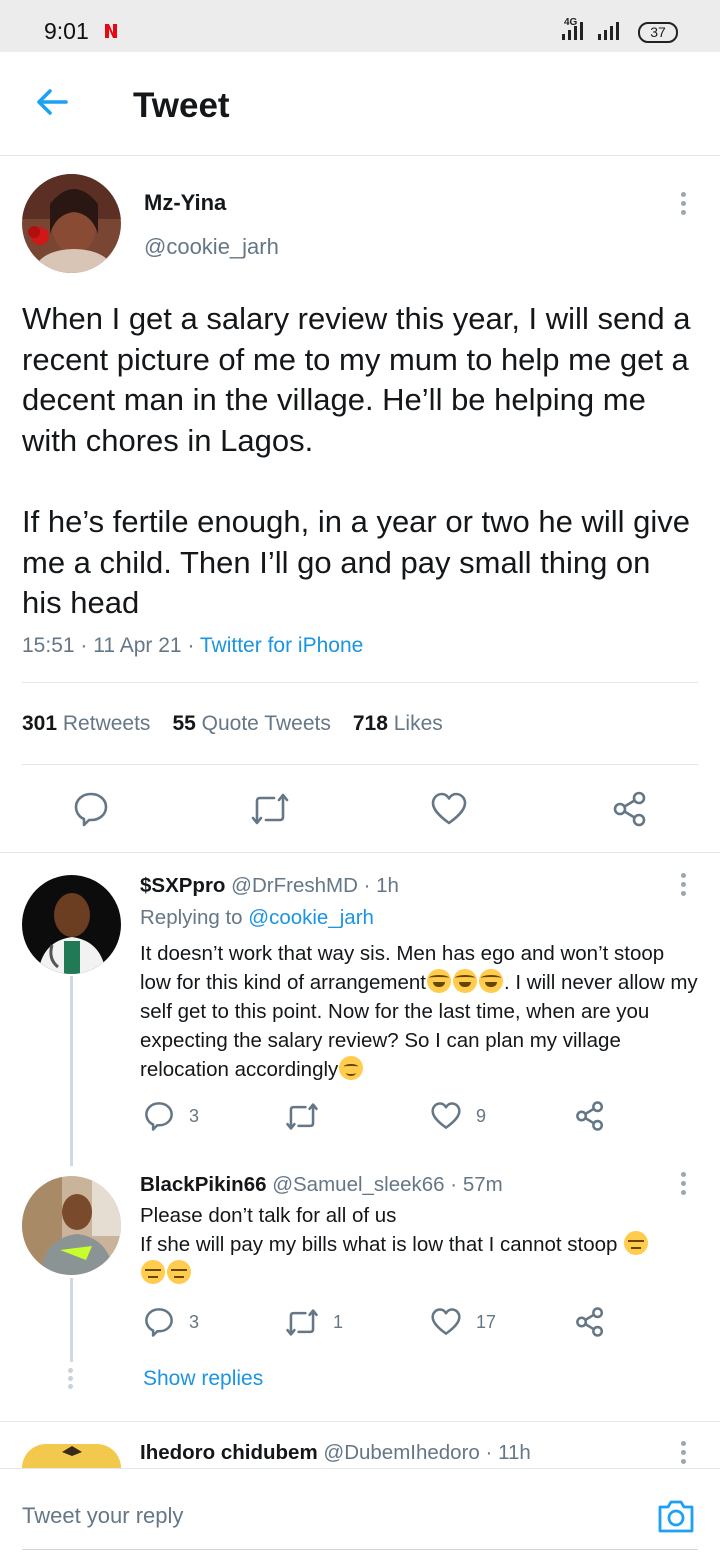 The height and width of the screenshot is (1560, 720). Describe the element at coordinates (311, 917) in the screenshot. I see `replying-to-link: @cookie_jarh` at that location.